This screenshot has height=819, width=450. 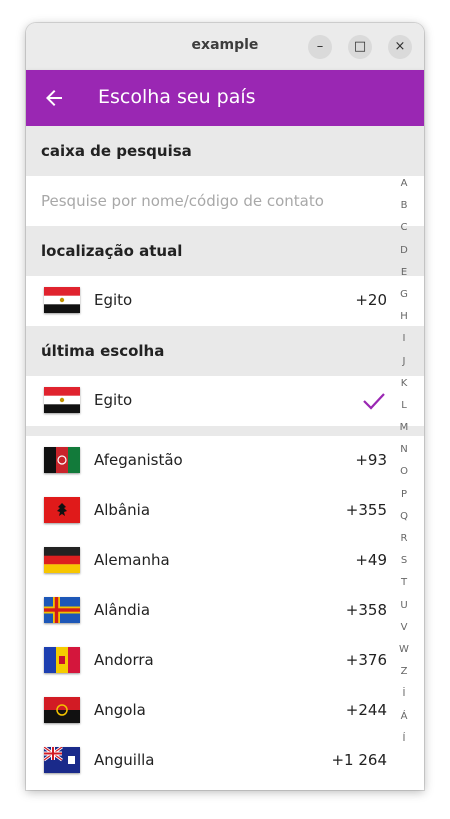 What do you see at coordinates (404, 472) in the screenshot?
I see `index-letter: O` at bounding box center [404, 472].